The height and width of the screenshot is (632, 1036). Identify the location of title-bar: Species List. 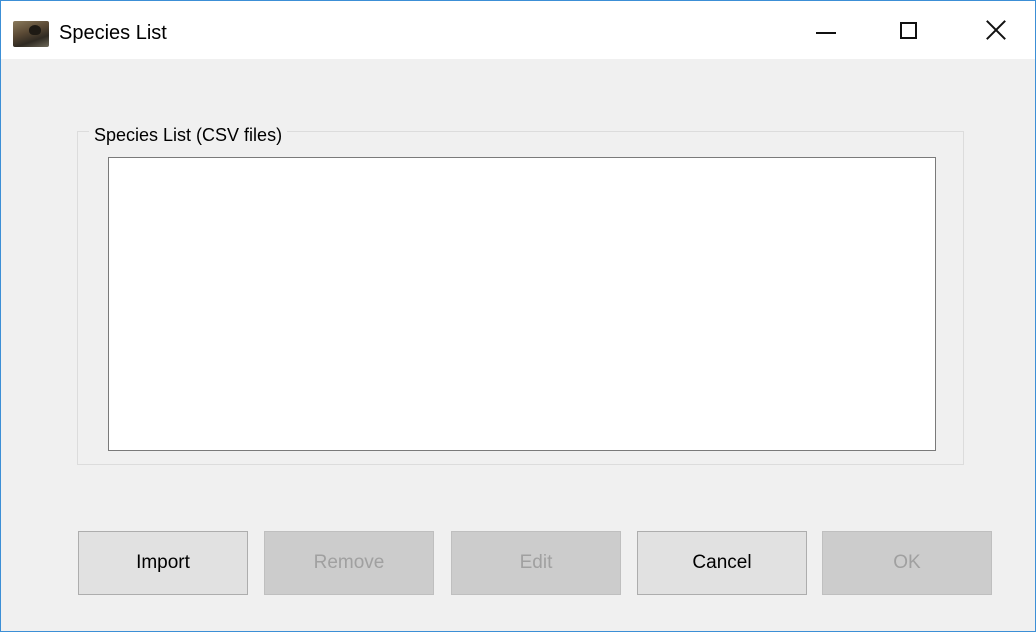
(518, 30).